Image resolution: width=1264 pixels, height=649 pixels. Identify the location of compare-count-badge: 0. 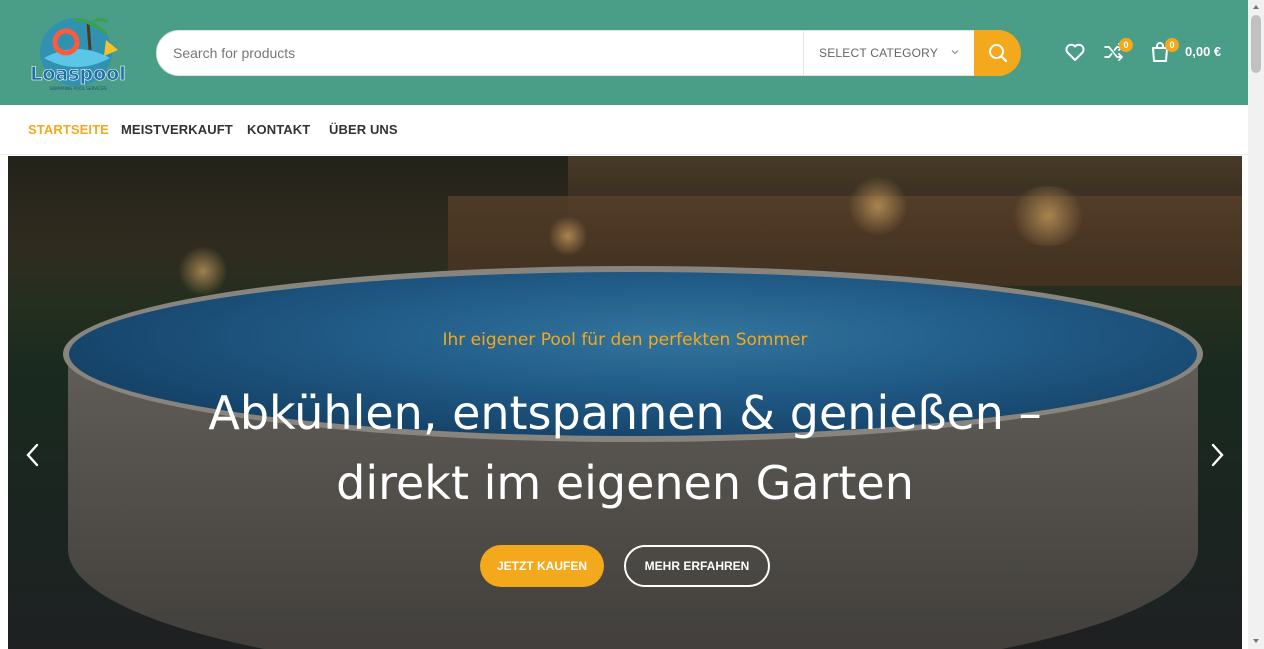
(1126, 45).